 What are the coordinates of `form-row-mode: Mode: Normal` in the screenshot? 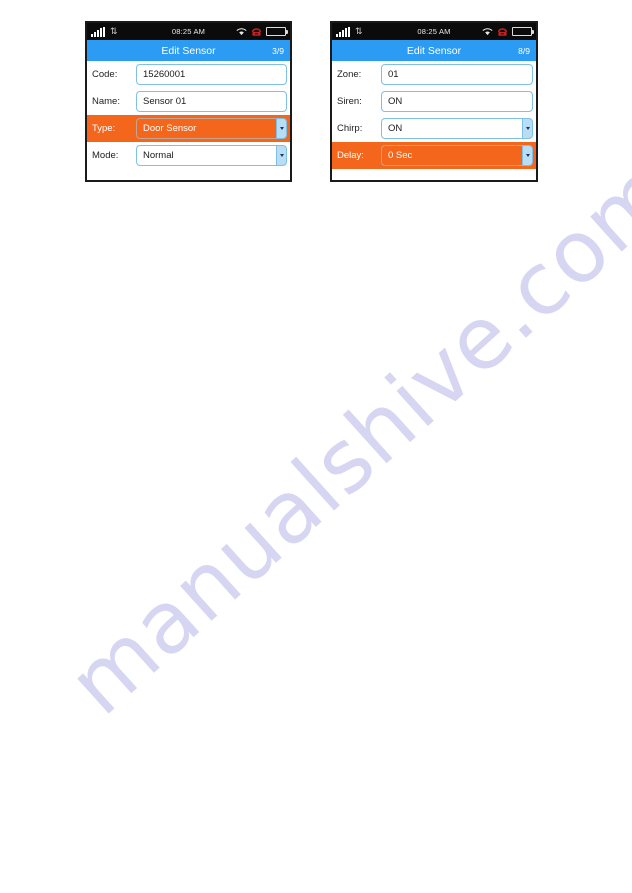 It's located at (188, 155).